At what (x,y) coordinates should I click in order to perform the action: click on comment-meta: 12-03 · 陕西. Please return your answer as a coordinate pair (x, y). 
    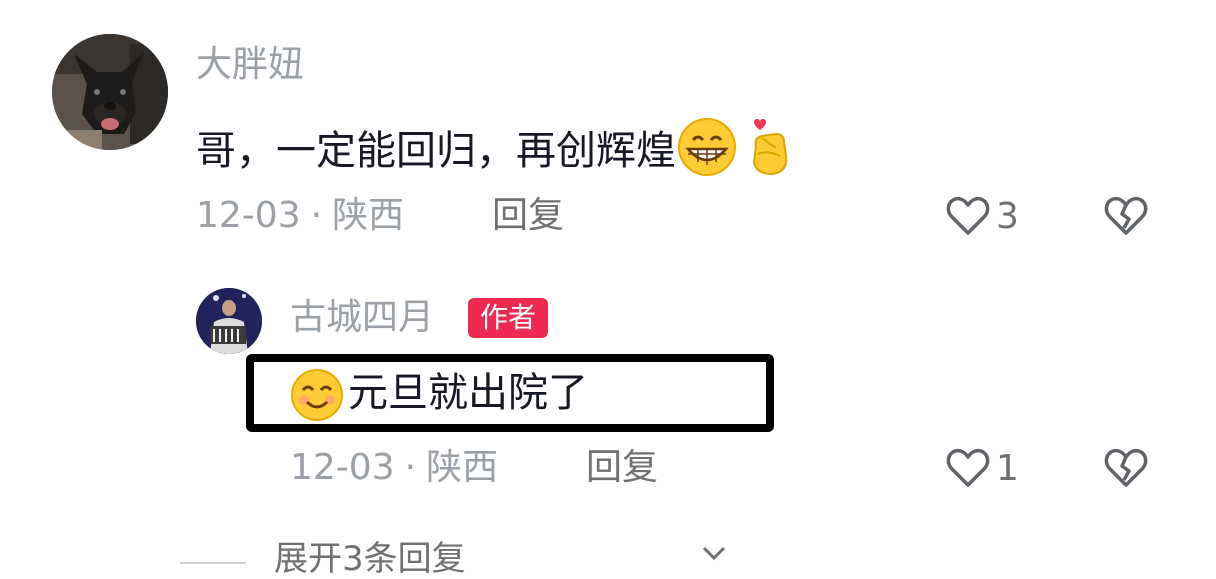
    Looking at the image, I should click on (300, 216).